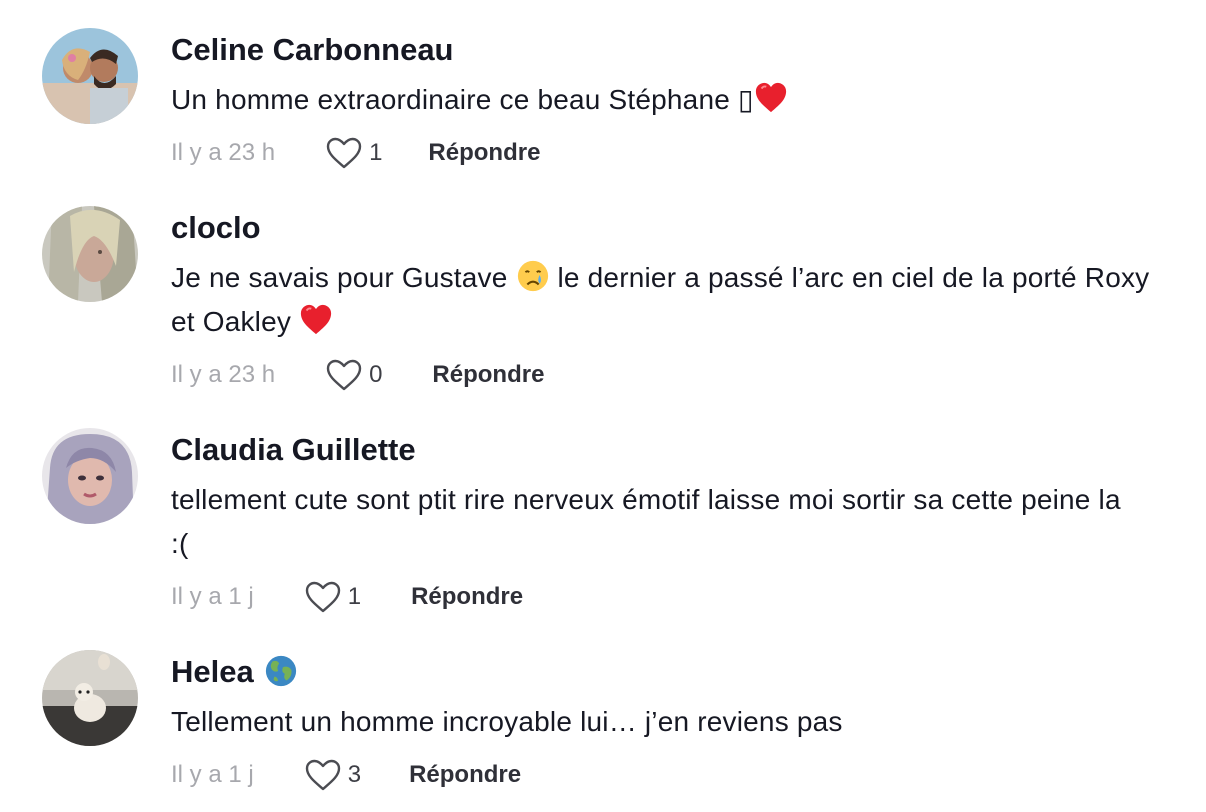  I want to click on like-count: 0, so click(376, 374).